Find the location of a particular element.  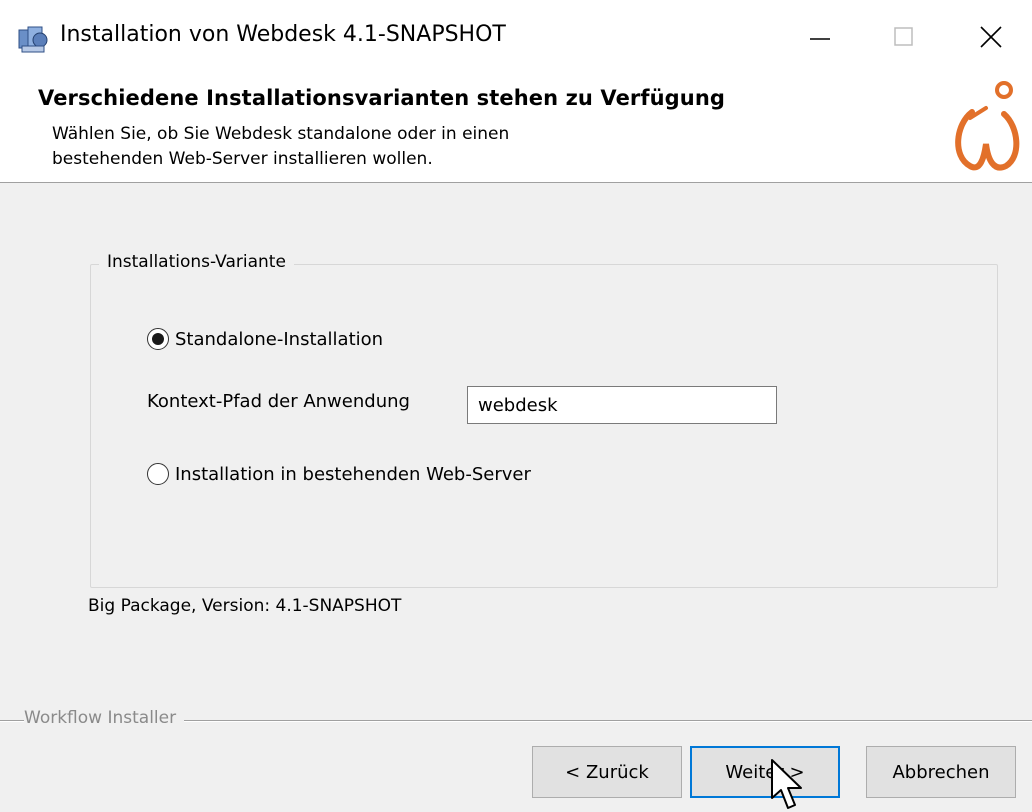

maximize-button is located at coordinates (904, 37).